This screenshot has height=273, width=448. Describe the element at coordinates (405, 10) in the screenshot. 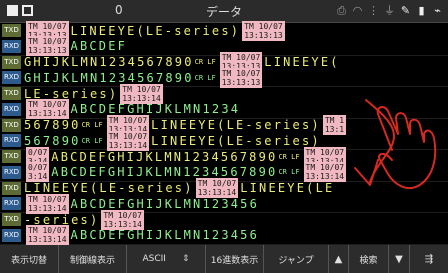

I see `wrench-icon: ✎` at that location.